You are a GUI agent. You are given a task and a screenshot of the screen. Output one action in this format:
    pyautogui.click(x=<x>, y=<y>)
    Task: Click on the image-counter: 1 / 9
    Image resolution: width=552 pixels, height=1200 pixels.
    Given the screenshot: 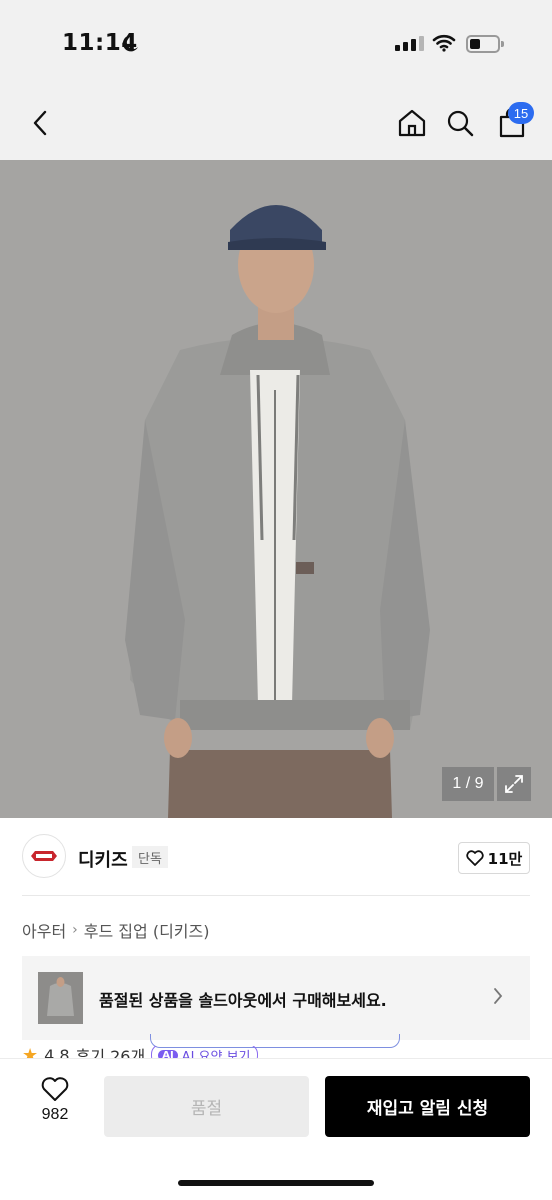 What is the action you would take?
    pyautogui.click(x=468, y=784)
    